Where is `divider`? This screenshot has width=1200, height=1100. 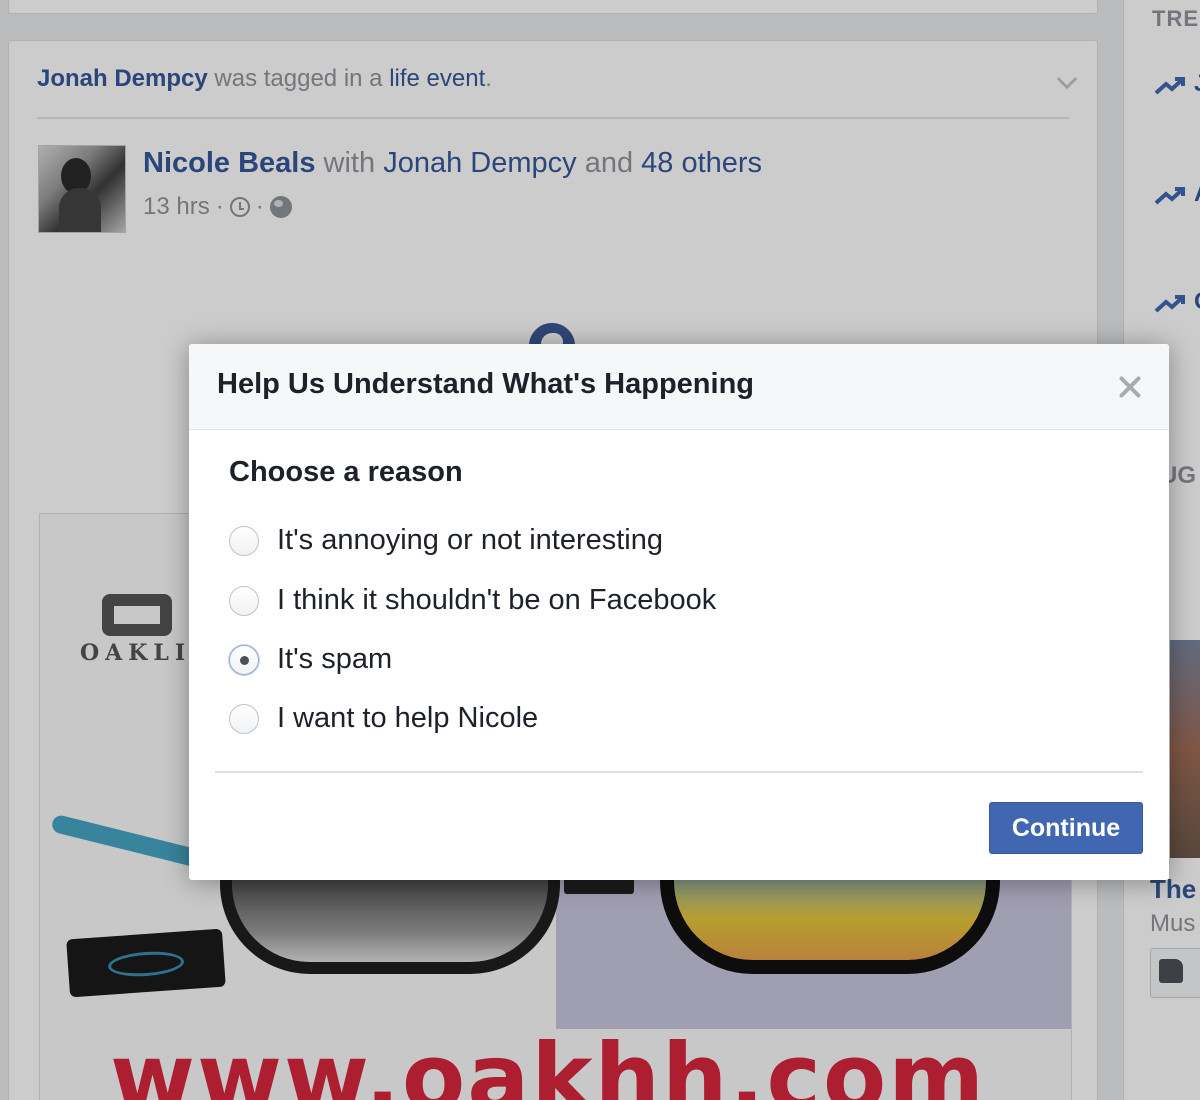
divider is located at coordinates (679, 772).